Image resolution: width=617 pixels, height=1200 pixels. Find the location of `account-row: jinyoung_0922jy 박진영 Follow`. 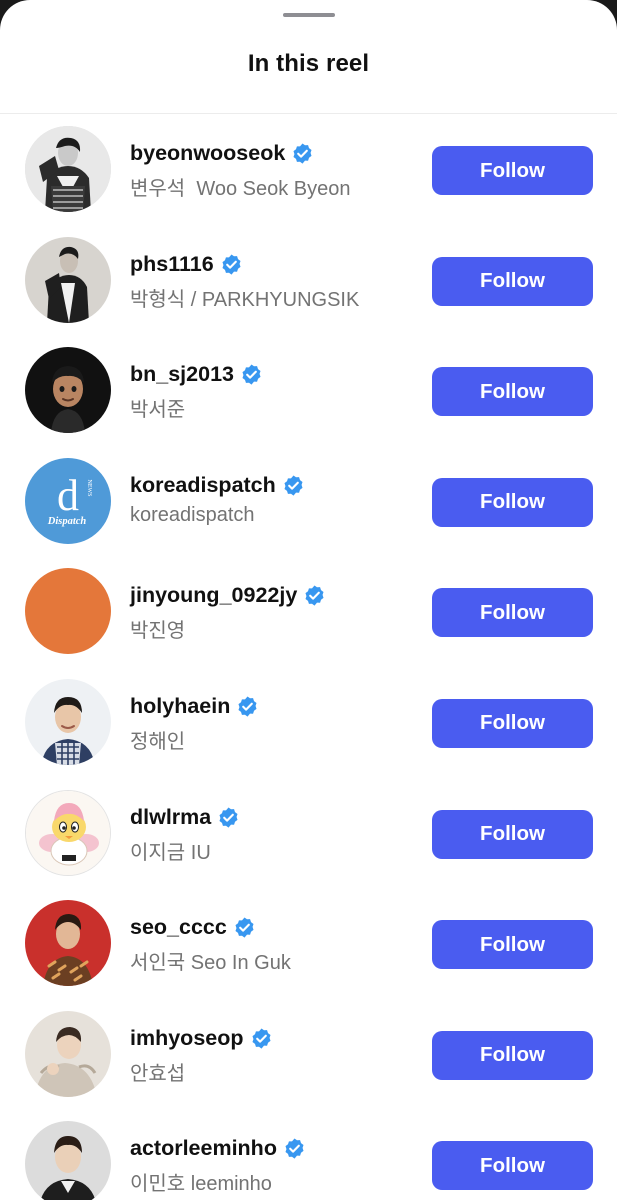

account-row: jinyoung_0922jy 박진영 Follow is located at coordinates (308, 611).